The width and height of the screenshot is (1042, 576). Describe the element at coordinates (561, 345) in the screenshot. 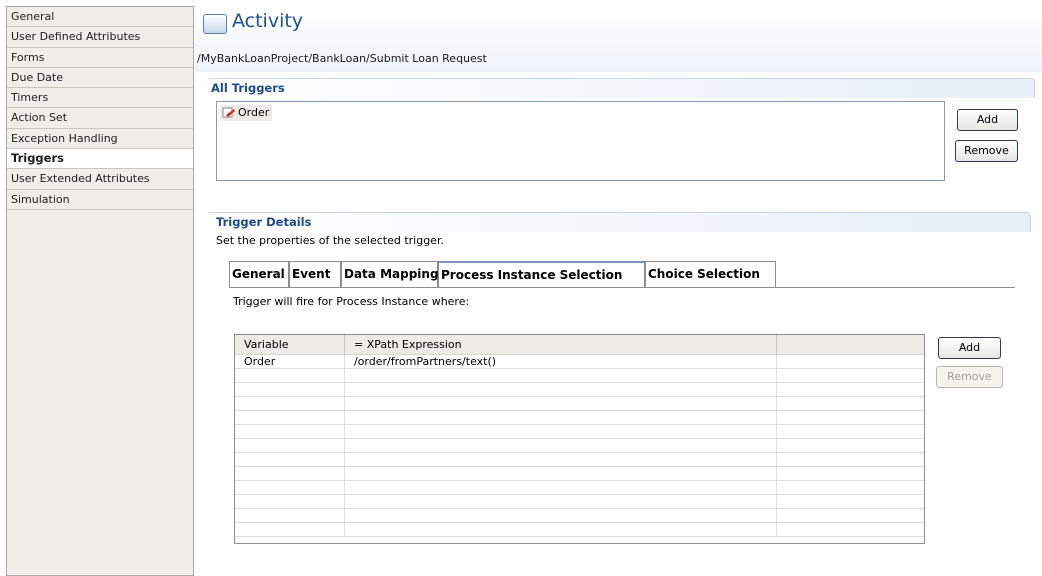

I see `column-header-xpath-expression: = XPath Expression` at that location.